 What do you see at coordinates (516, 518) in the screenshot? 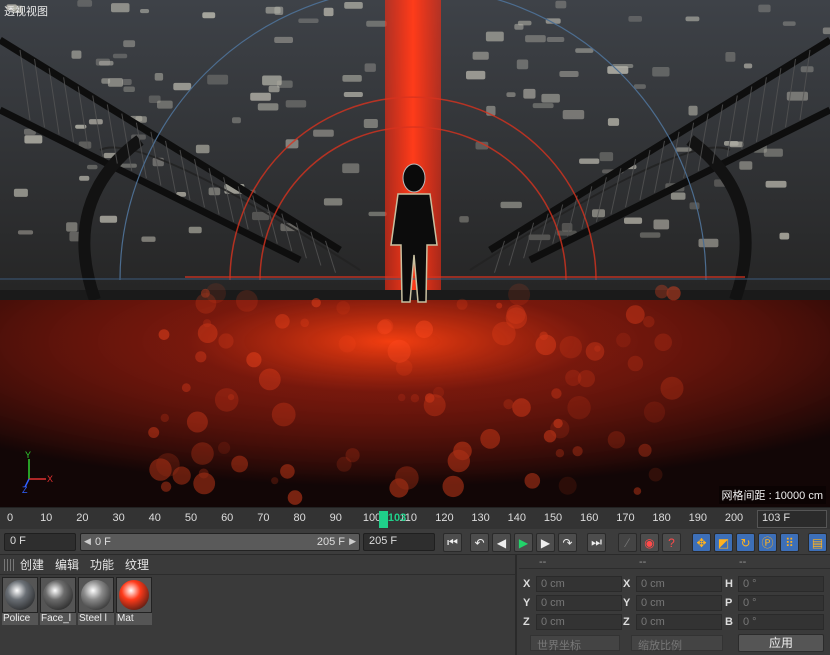
I see `tick-label: 140` at bounding box center [516, 518].